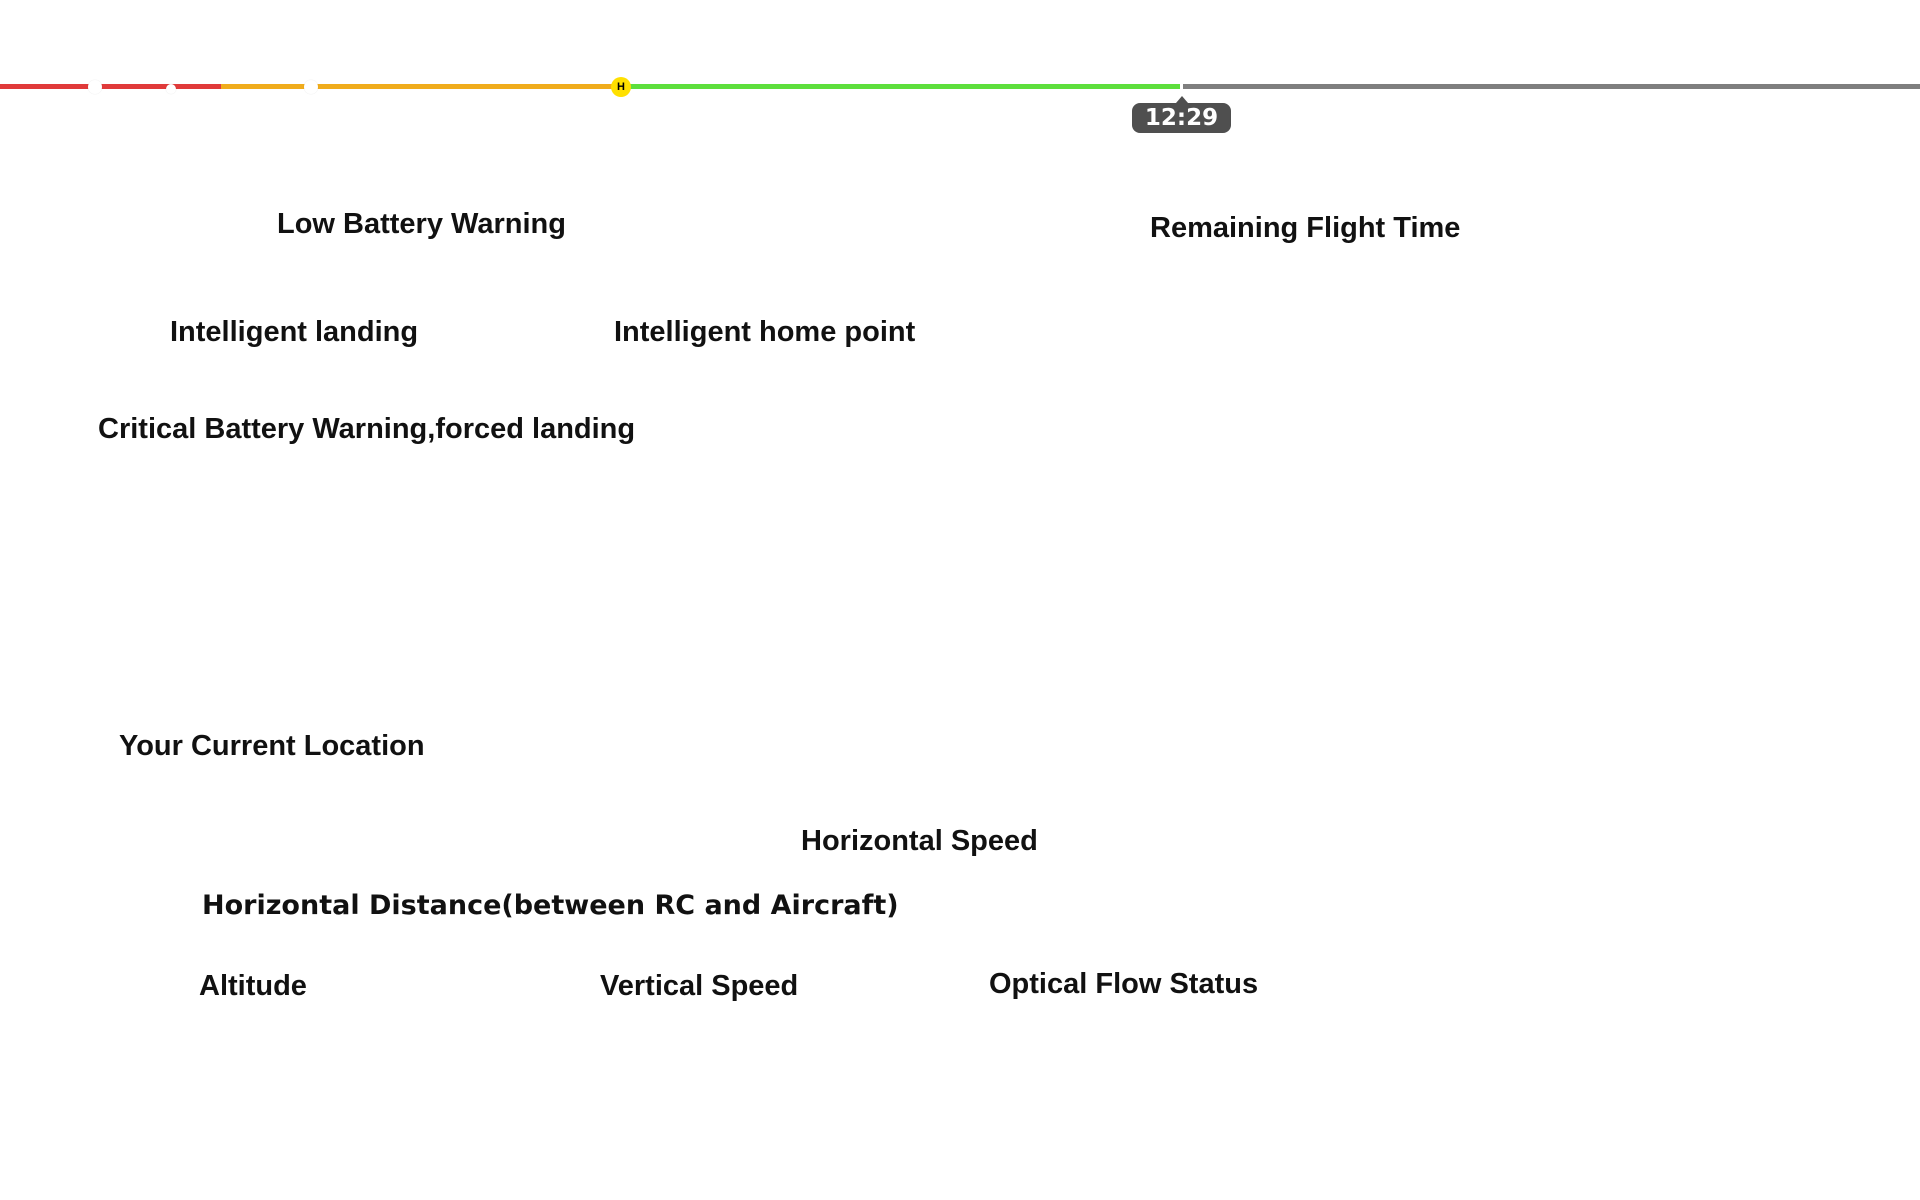 The width and height of the screenshot is (1920, 1200). I want to click on intelligent-landing-label: Intelligent landing, so click(294, 332).